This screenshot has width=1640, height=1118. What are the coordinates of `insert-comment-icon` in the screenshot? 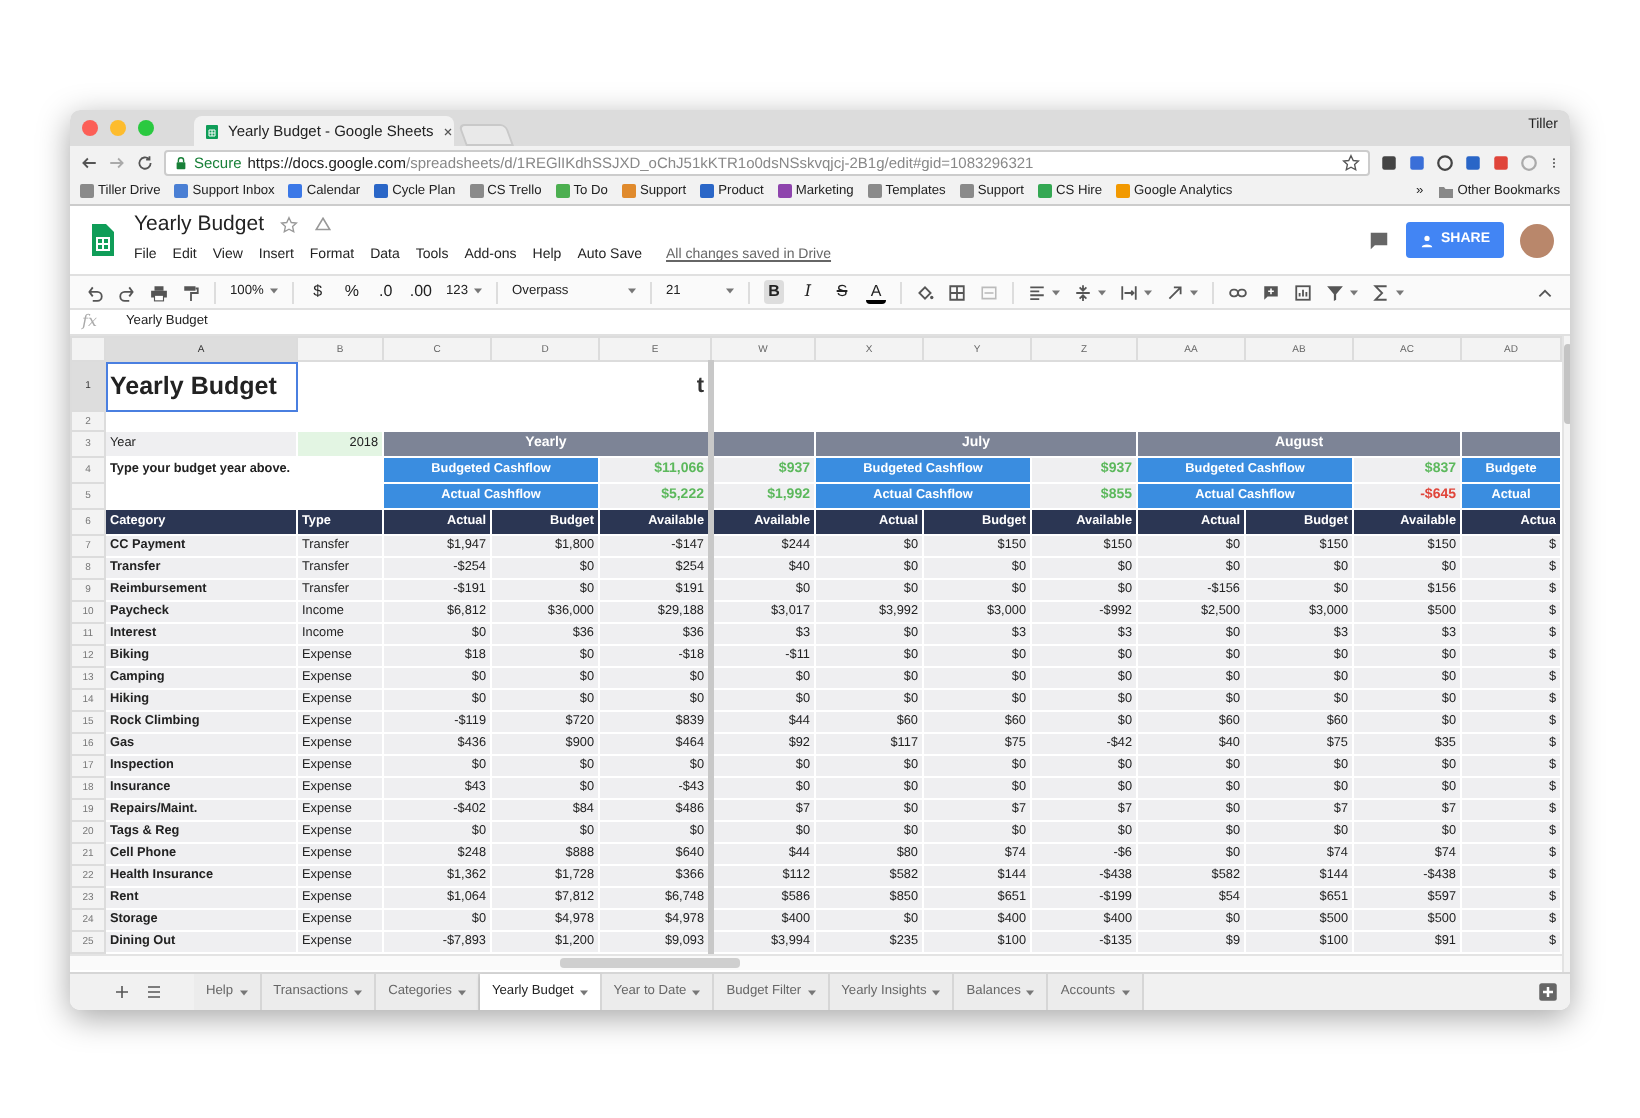 It's located at (1271, 292).